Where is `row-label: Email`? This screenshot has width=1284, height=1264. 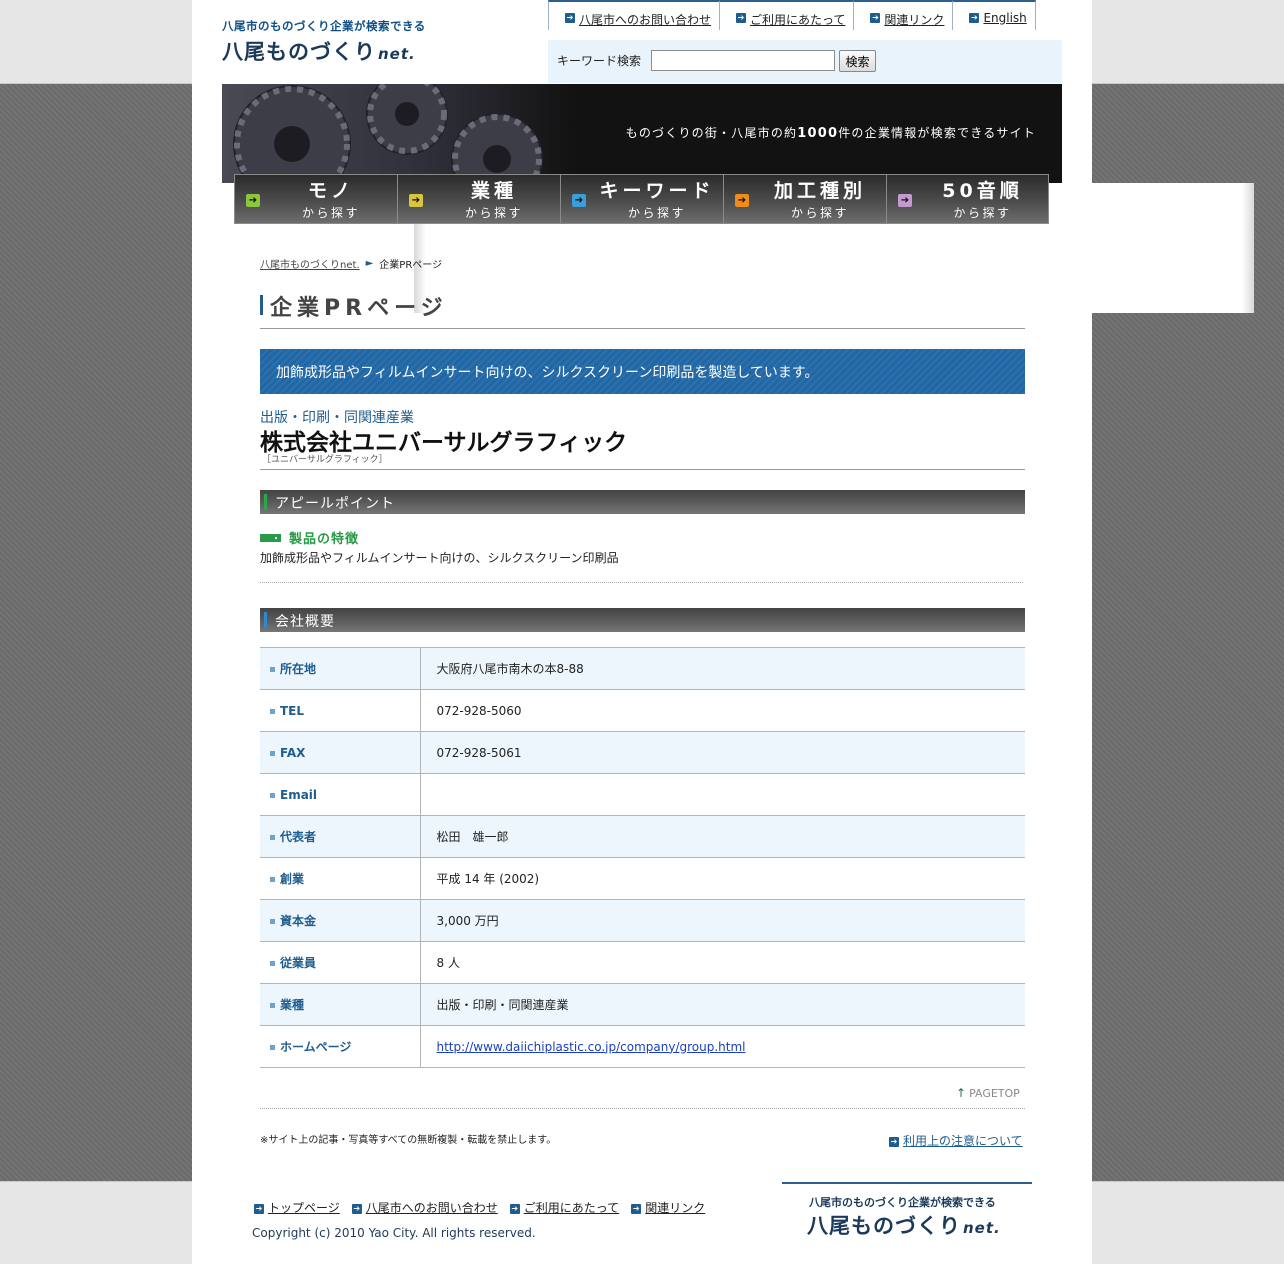 row-label: Email is located at coordinates (340, 794).